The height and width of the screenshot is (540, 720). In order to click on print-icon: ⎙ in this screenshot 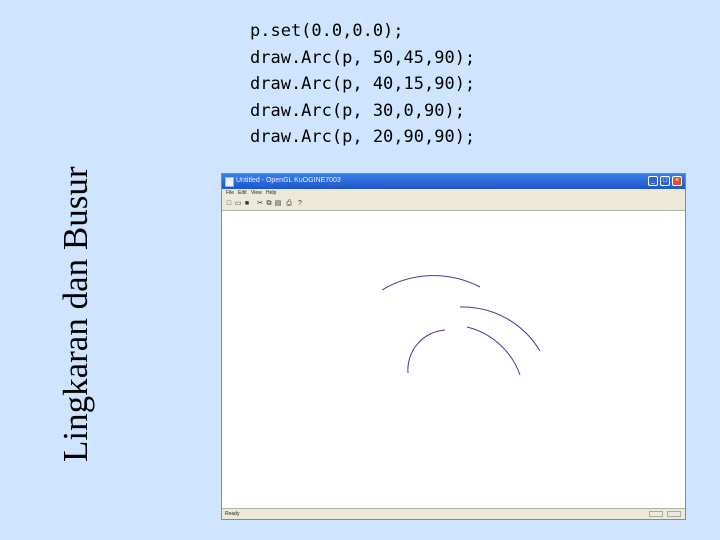, I will do `click(289, 204)`.